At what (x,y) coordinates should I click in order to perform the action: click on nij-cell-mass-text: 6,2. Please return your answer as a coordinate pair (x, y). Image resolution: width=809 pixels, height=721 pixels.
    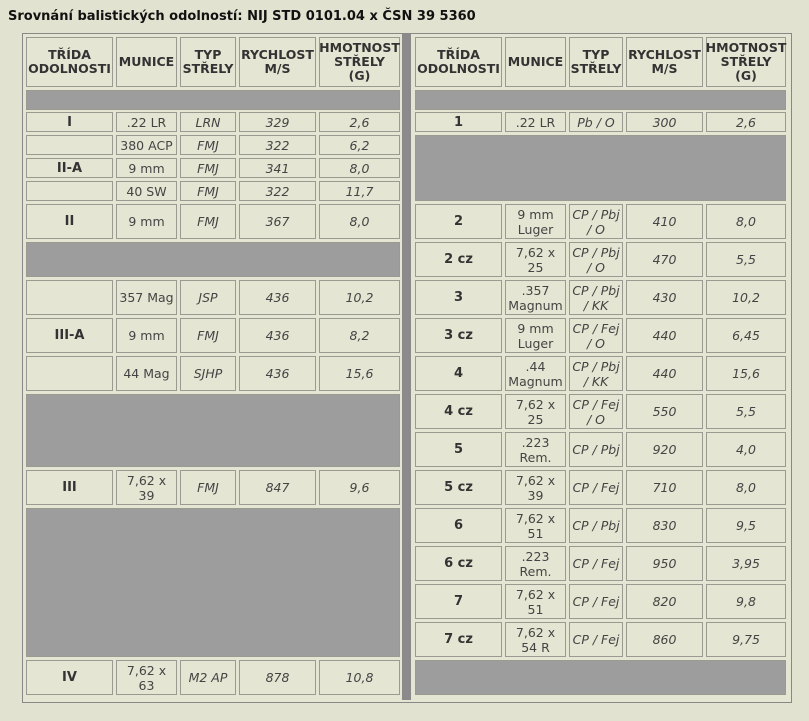
    Looking at the image, I should click on (359, 145).